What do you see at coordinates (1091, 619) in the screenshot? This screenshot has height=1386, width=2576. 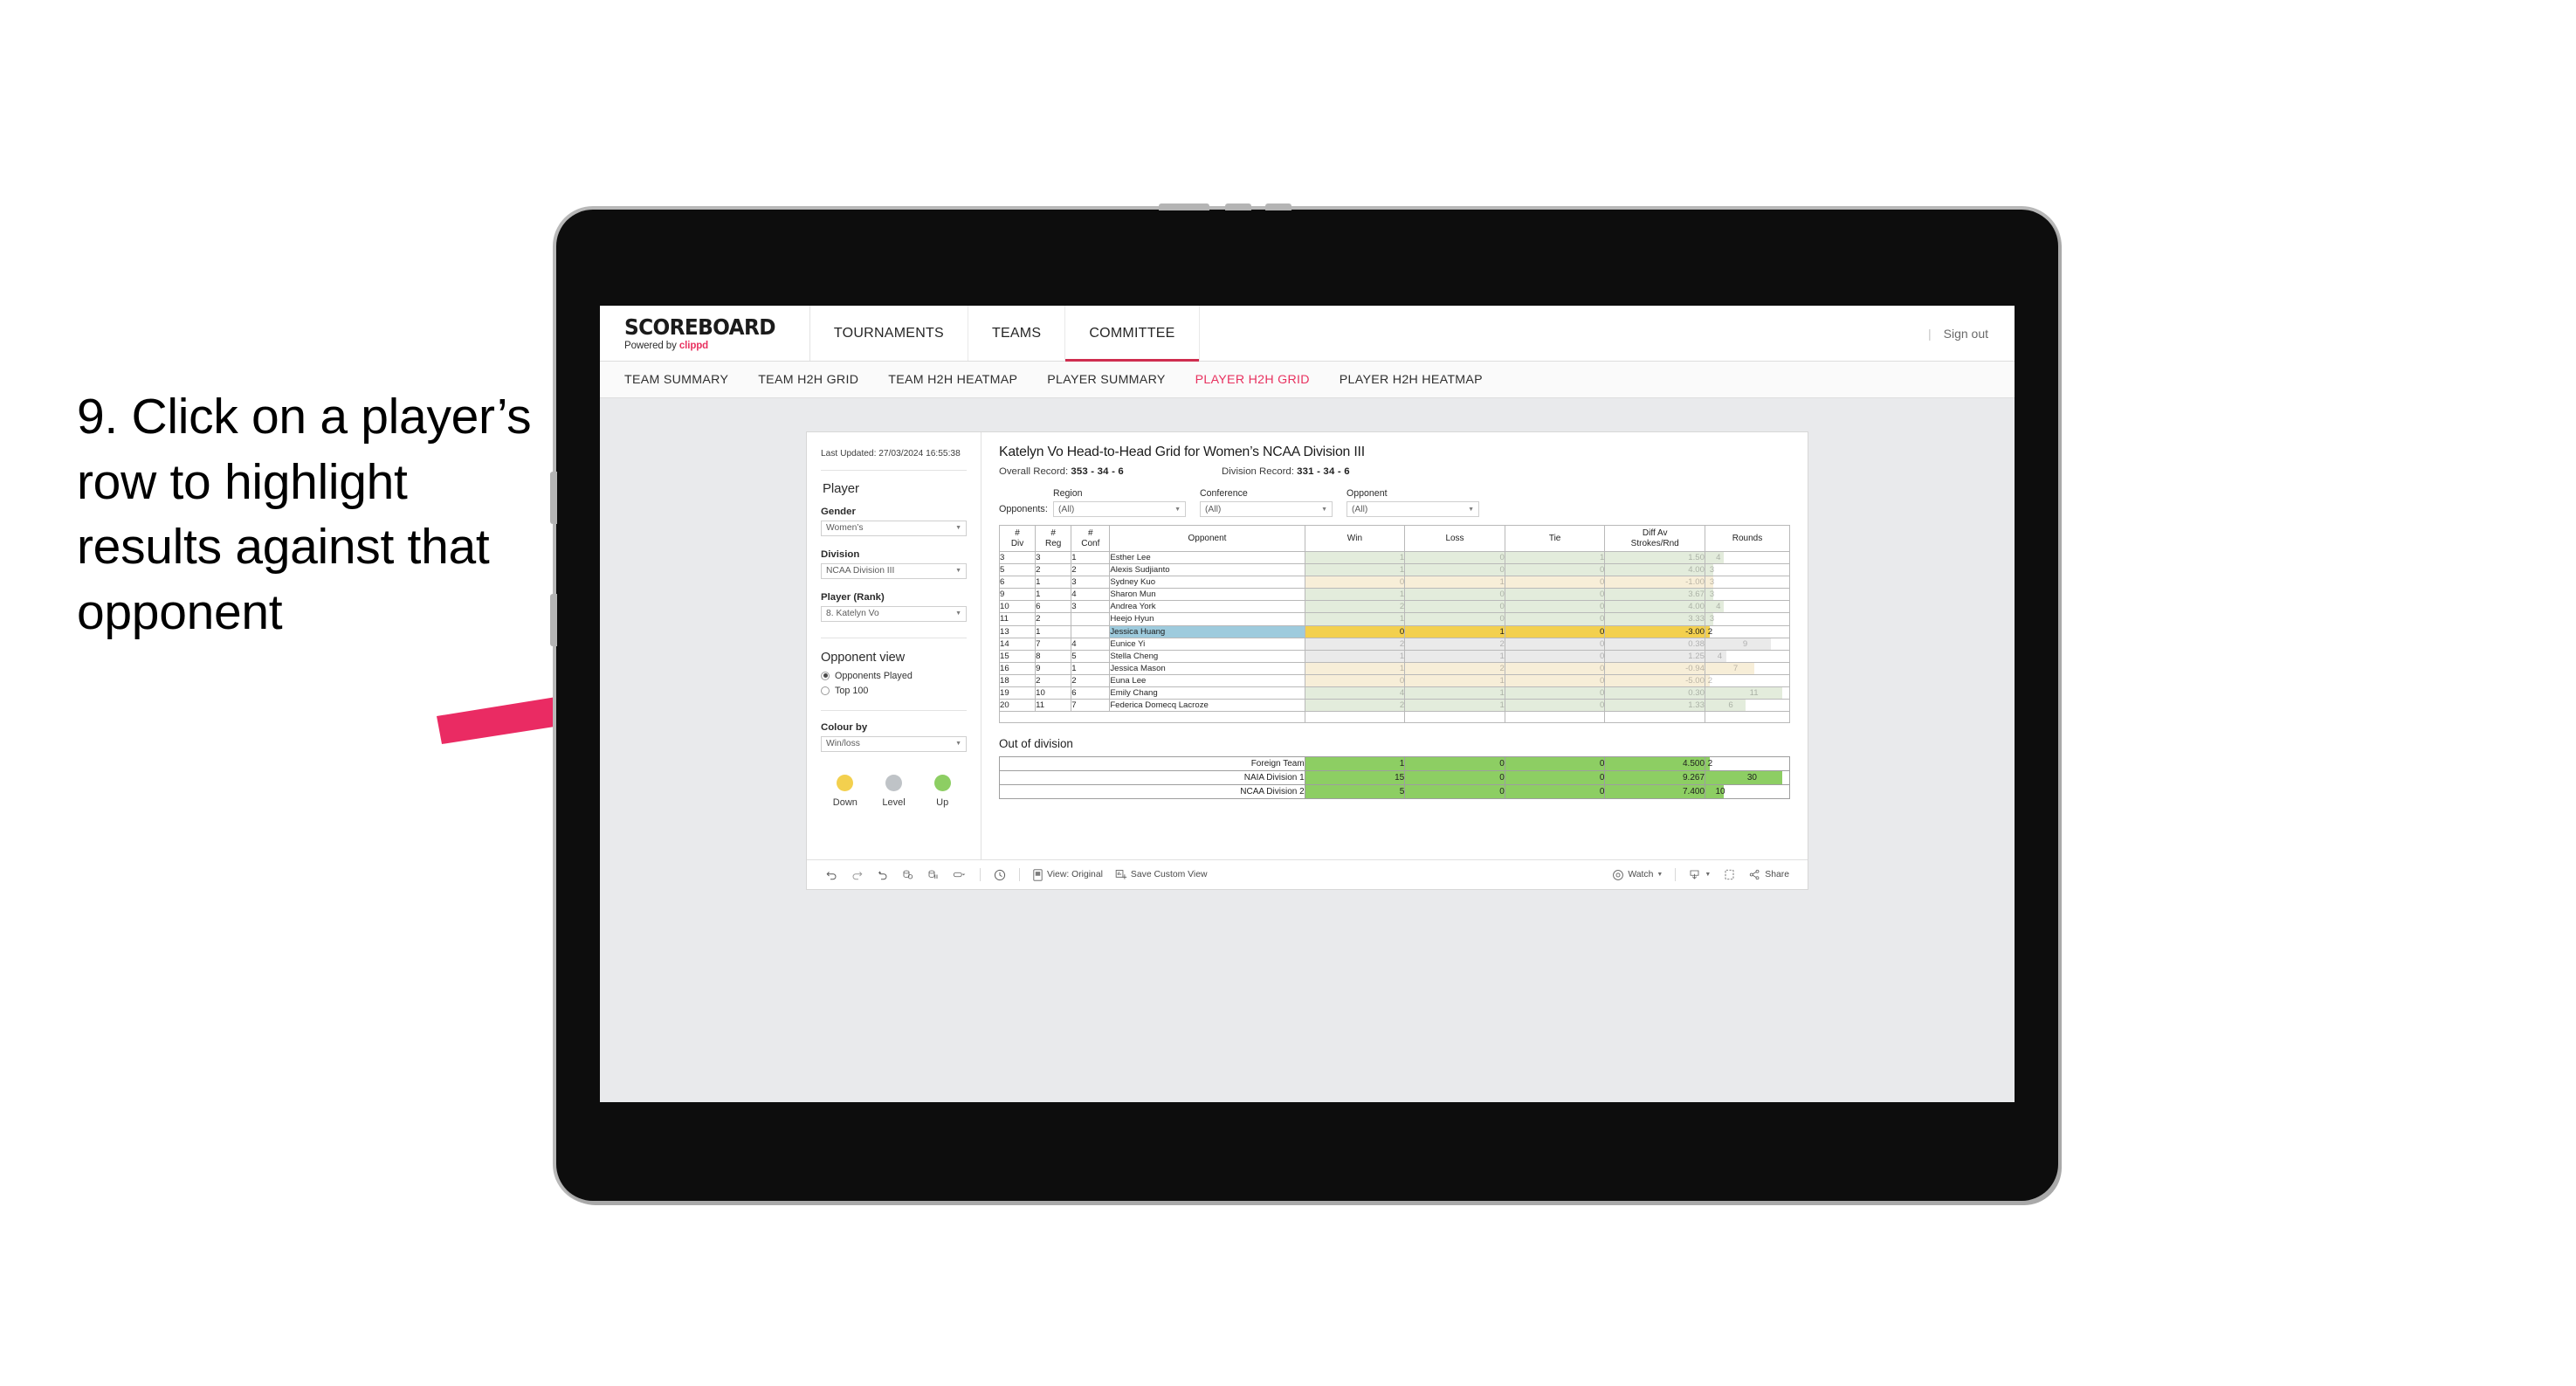 I see `cell-conf-rank` at bounding box center [1091, 619].